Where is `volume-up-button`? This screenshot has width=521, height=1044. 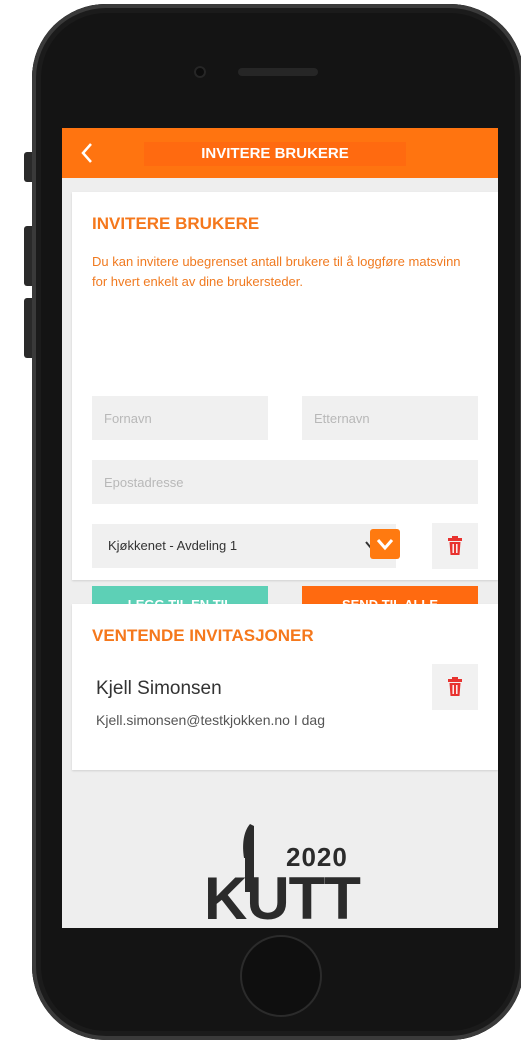 volume-up-button is located at coordinates (28, 256).